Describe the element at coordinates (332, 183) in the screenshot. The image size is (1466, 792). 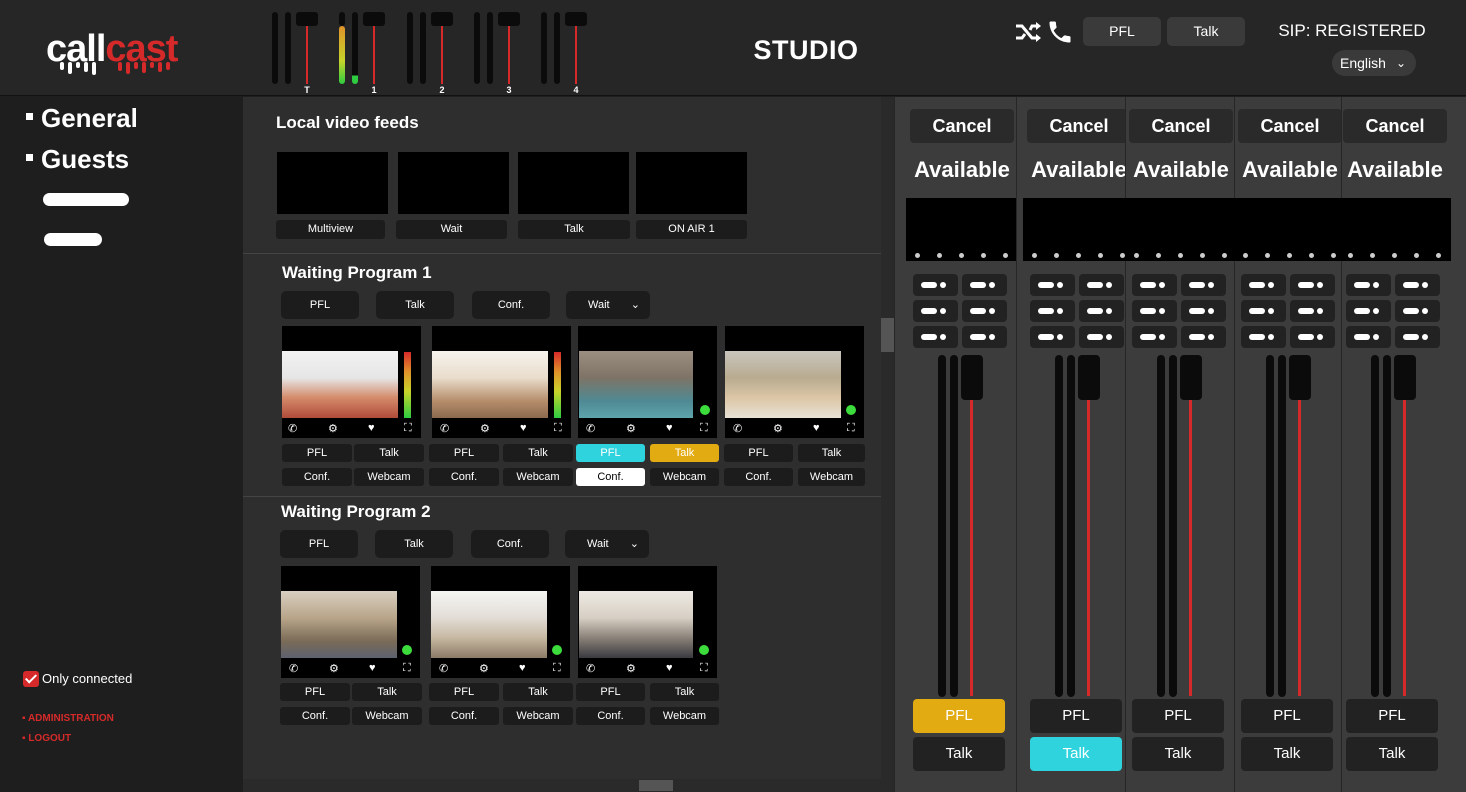
I see `feed-multiview` at that location.